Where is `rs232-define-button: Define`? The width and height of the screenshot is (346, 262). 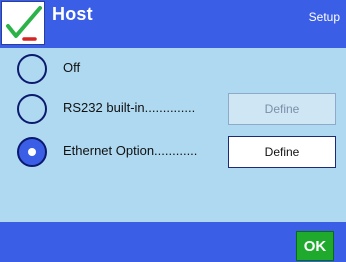 rs232-define-button: Define is located at coordinates (282, 109).